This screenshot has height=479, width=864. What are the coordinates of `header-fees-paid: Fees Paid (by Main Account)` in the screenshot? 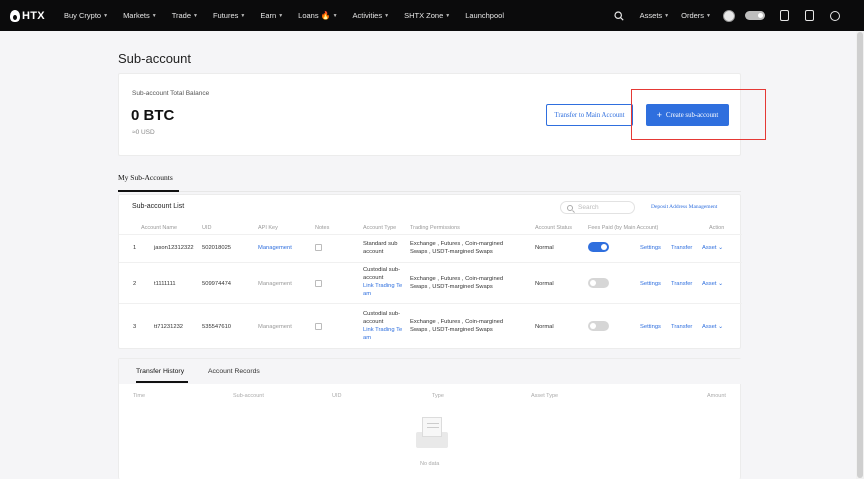 It's located at (623, 228).